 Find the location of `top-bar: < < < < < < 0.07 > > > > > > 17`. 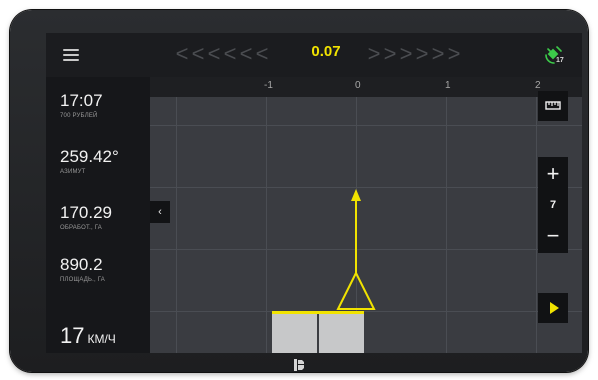

top-bar: < < < < < < 0.07 > > > > > > 17 is located at coordinates (314, 55).